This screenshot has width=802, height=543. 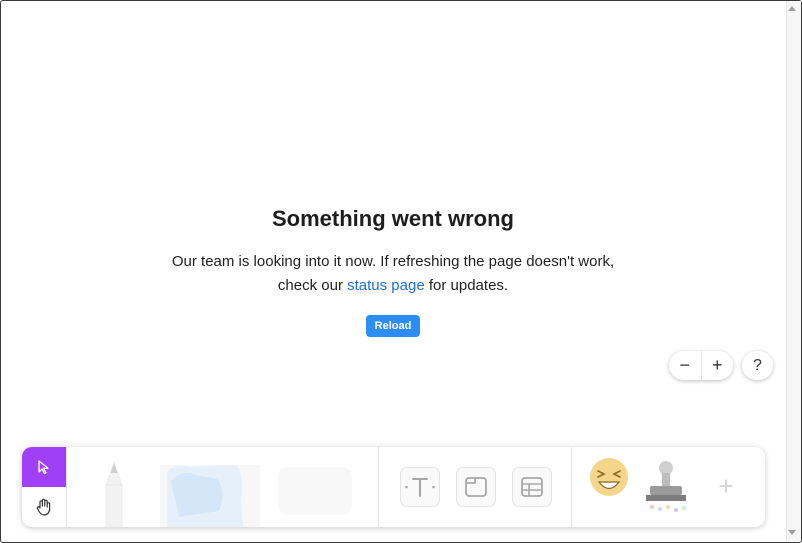 I want to click on section-tool-button, so click(x=476, y=487).